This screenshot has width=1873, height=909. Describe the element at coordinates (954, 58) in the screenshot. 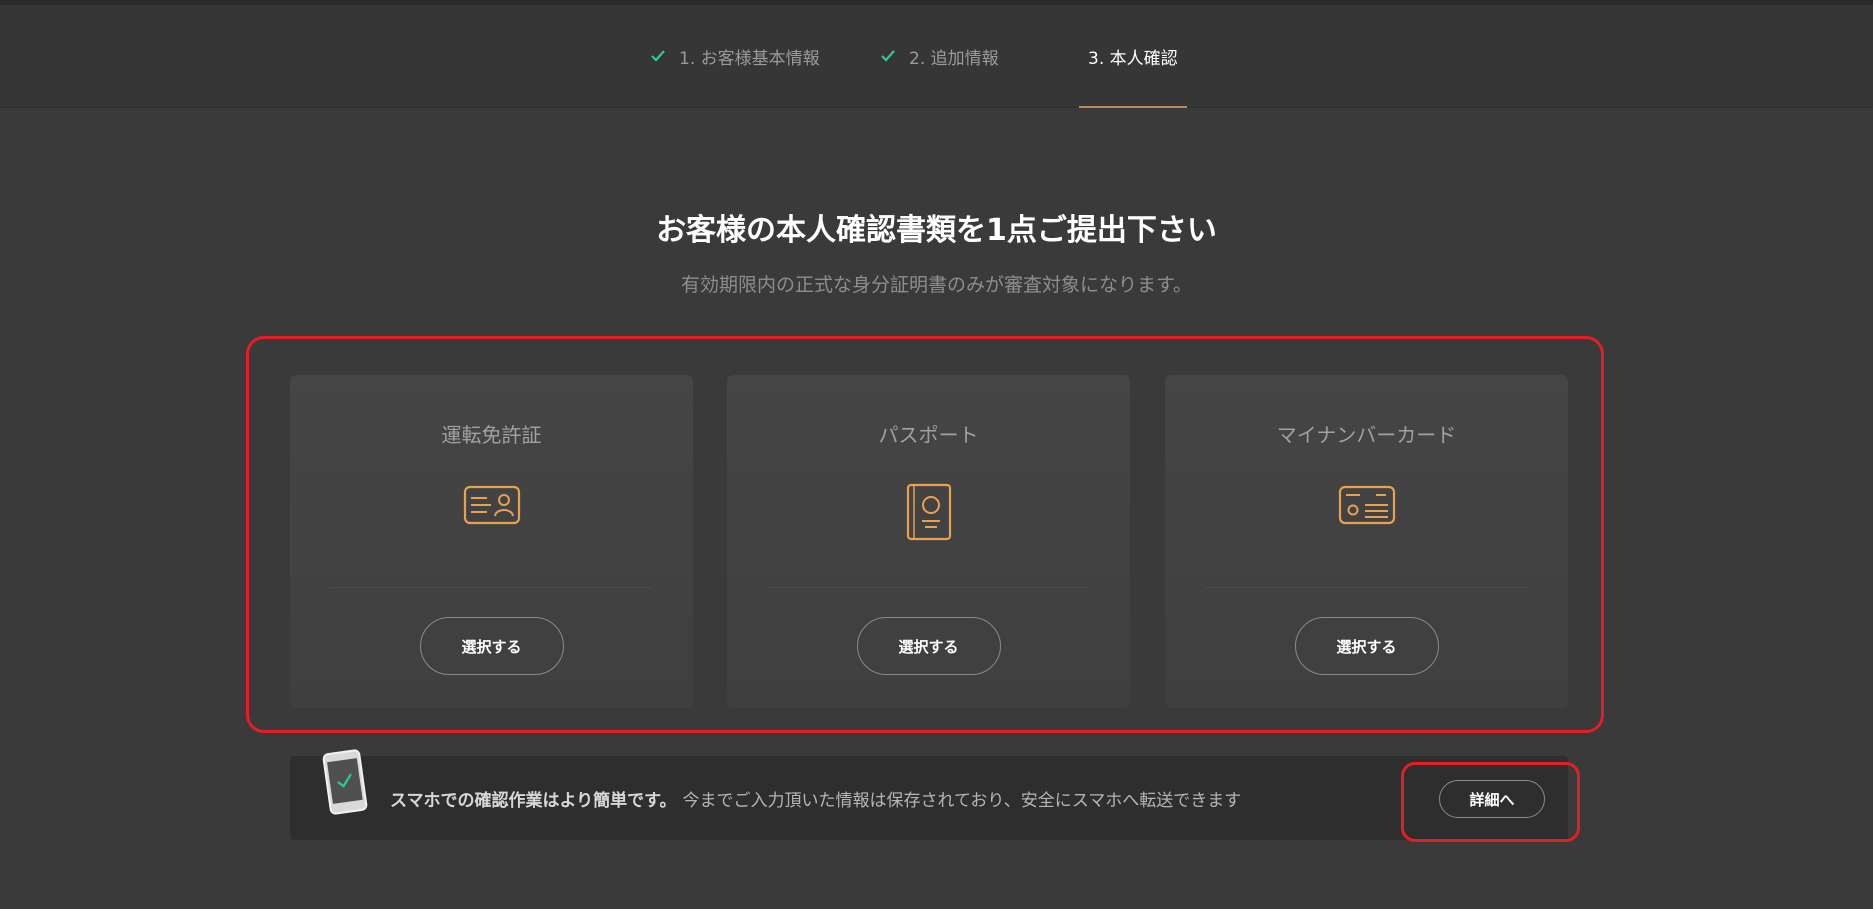

I see `step-label: 2. 追加情報` at that location.